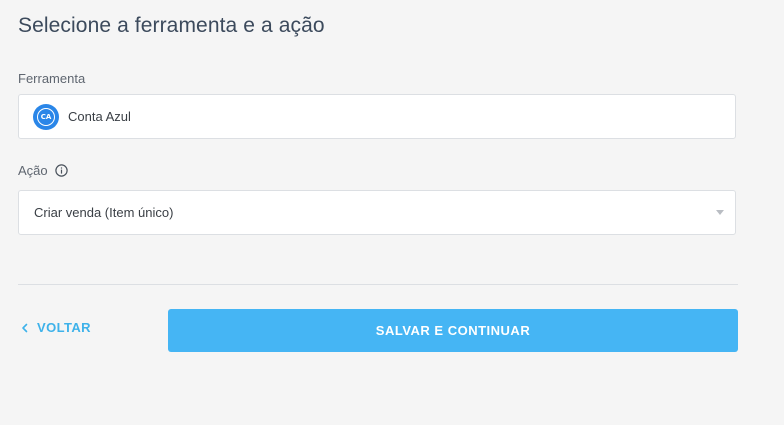 This screenshot has width=784, height=425. I want to click on page-title: Selecione a ferramenta e a ação, so click(171, 25).